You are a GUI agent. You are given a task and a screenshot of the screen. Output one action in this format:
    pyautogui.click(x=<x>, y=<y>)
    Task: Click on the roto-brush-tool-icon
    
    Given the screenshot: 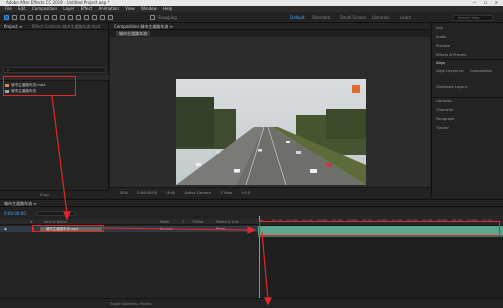 What is the action you would take?
    pyautogui.click(x=102, y=17)
    